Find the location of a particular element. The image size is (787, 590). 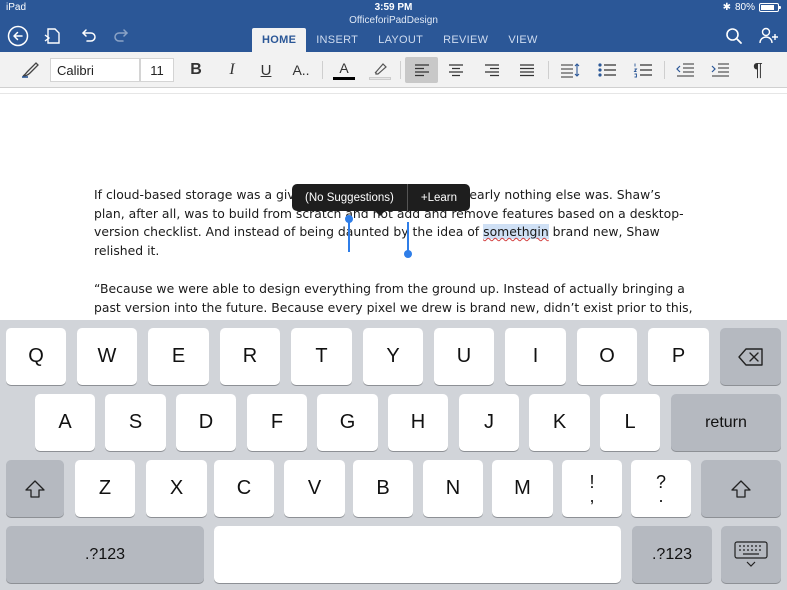

numbered-list-icon is located at coordinates (643, 70).